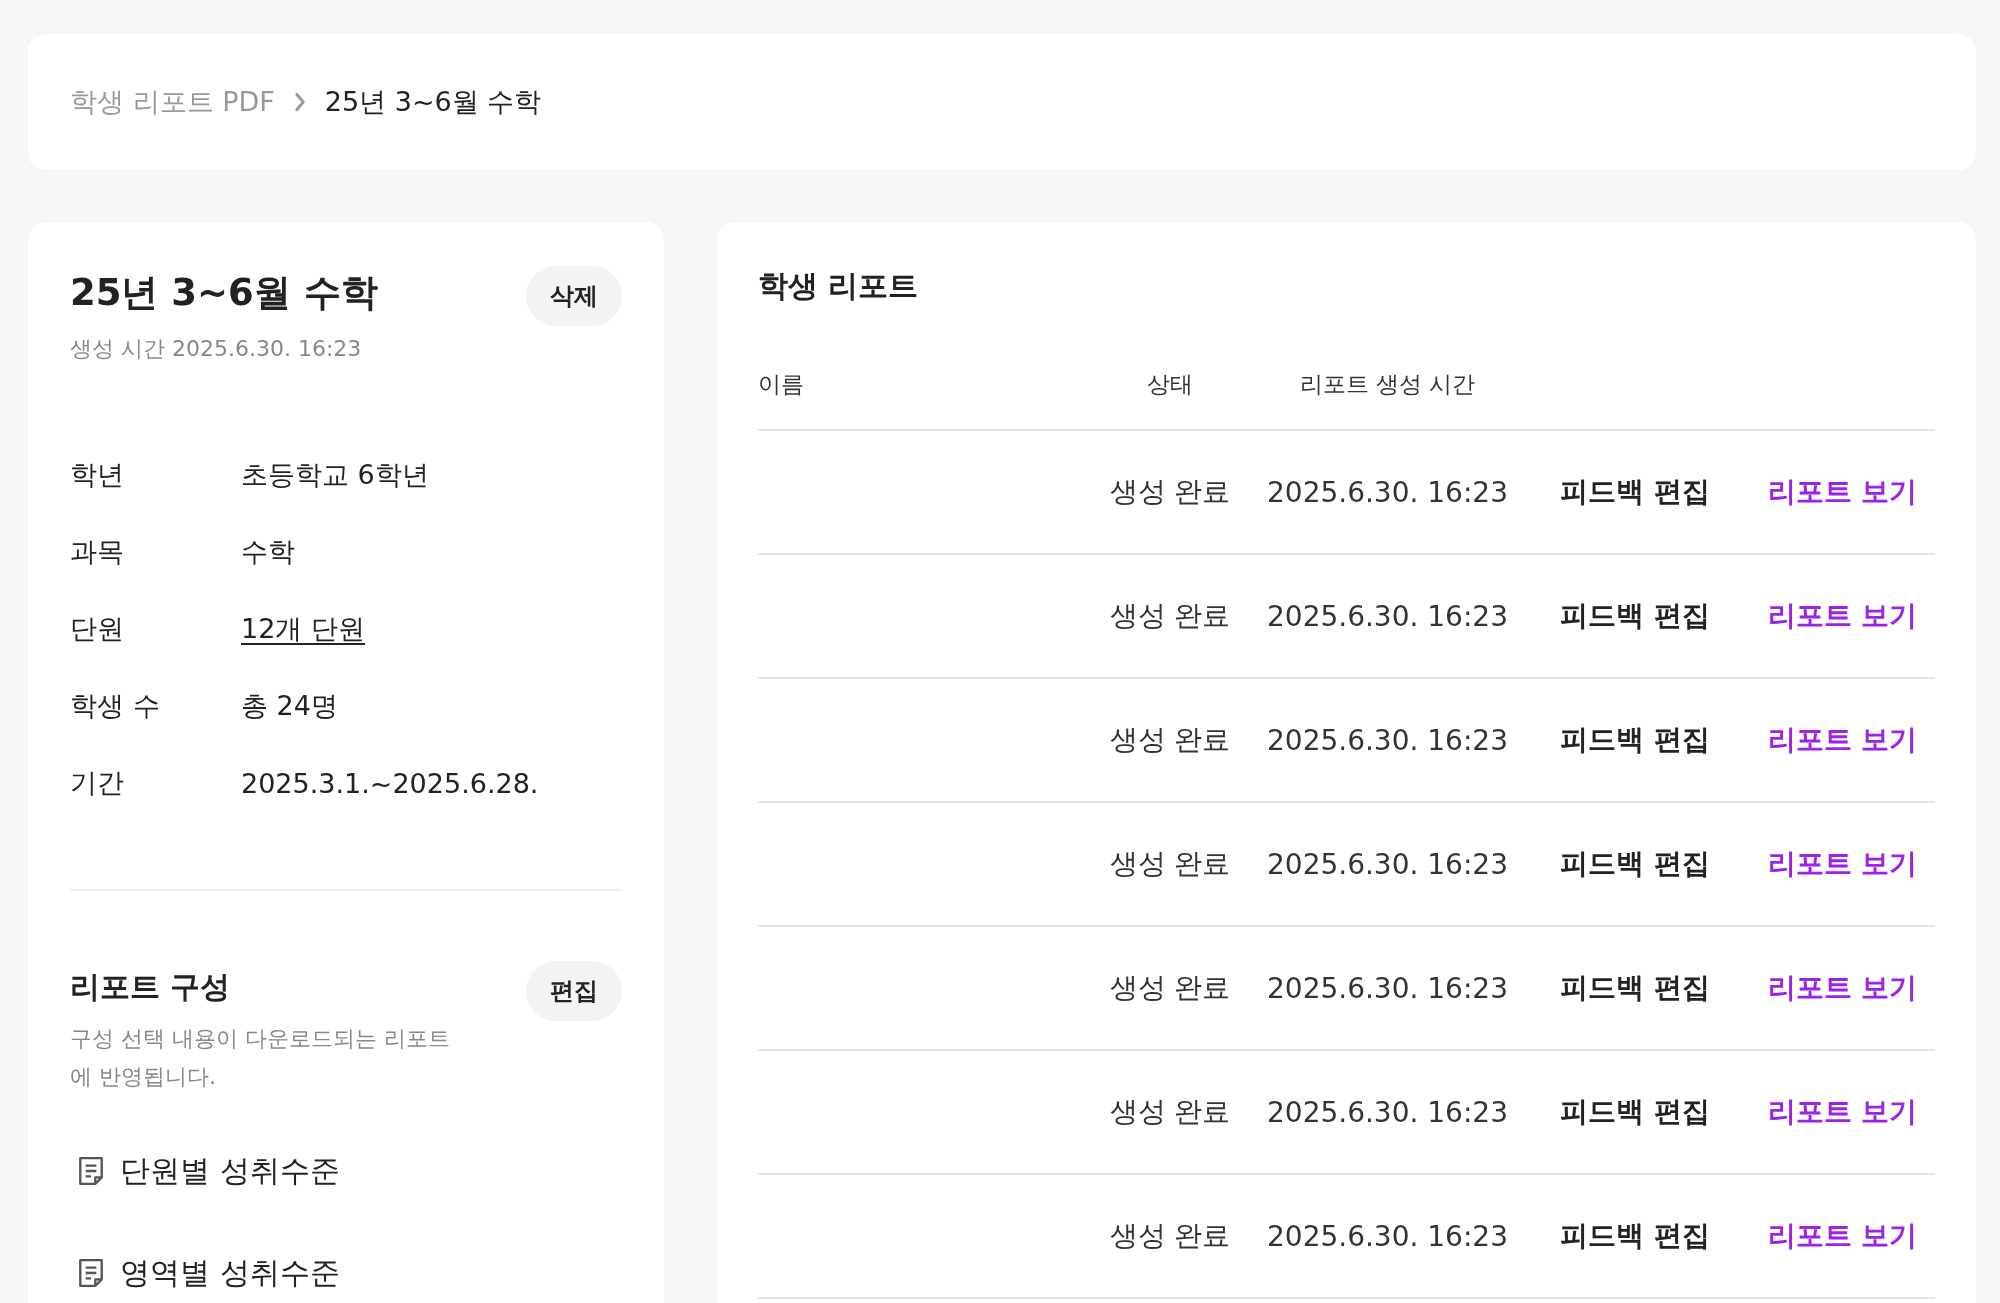  I want to click on field-label: 과목, so click(97, 552).